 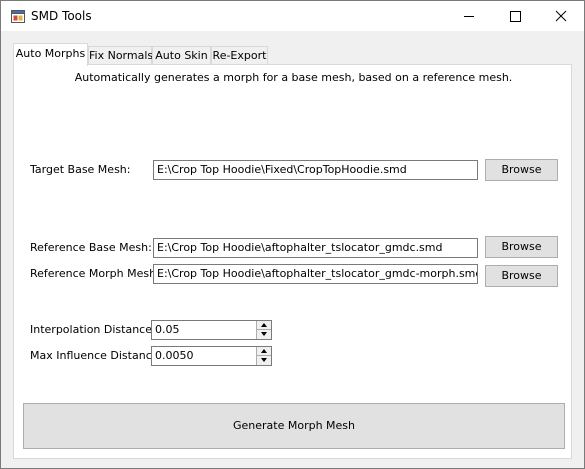 I want to click on close-icon, so click(x=561, y=16).